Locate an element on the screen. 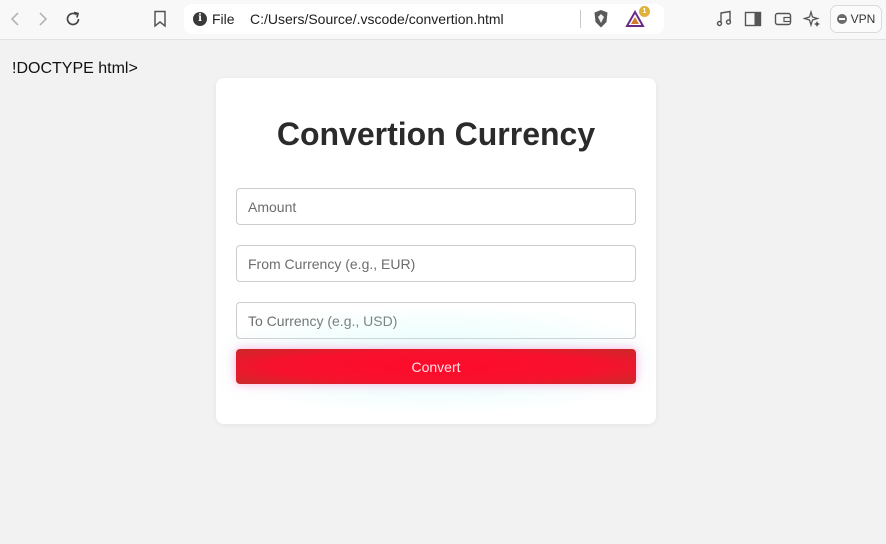 The width and height of the screenshot is (886, 544). brave-shield-icon is located at coordinates (601, 19).